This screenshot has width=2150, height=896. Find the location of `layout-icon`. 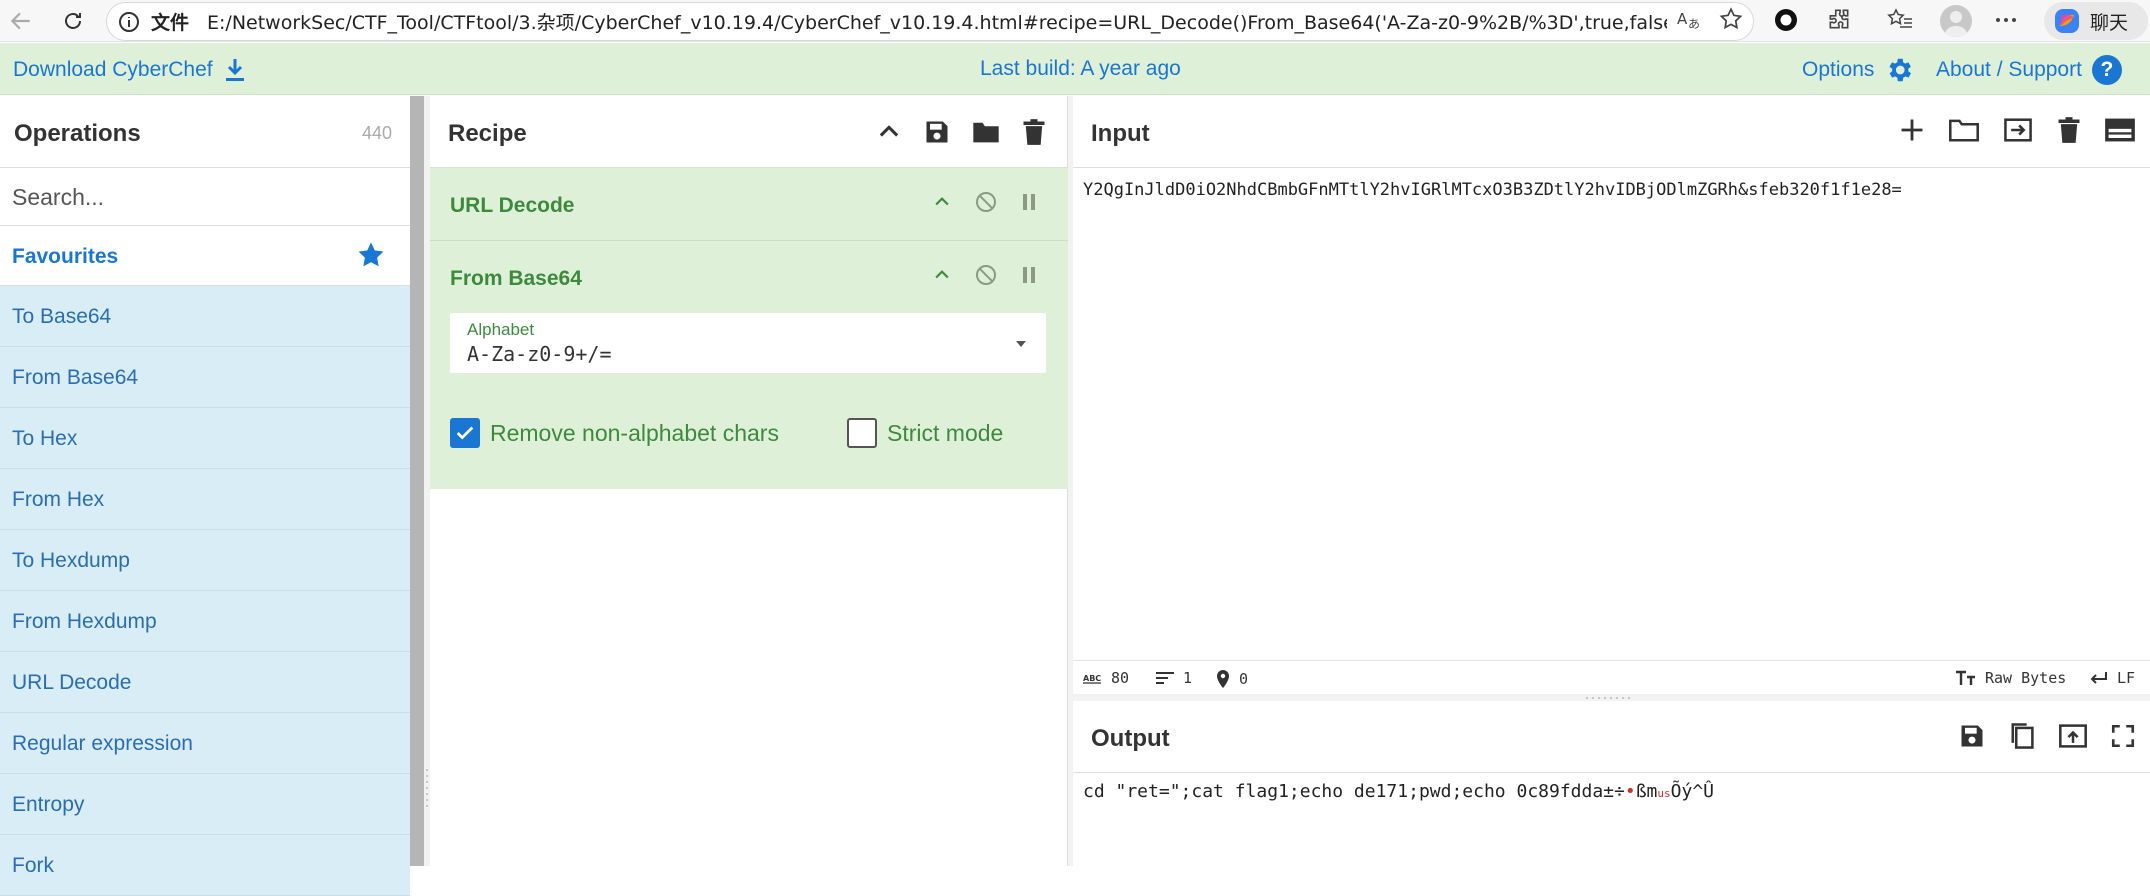

layout-icon is located at coordinates (2120, 130).